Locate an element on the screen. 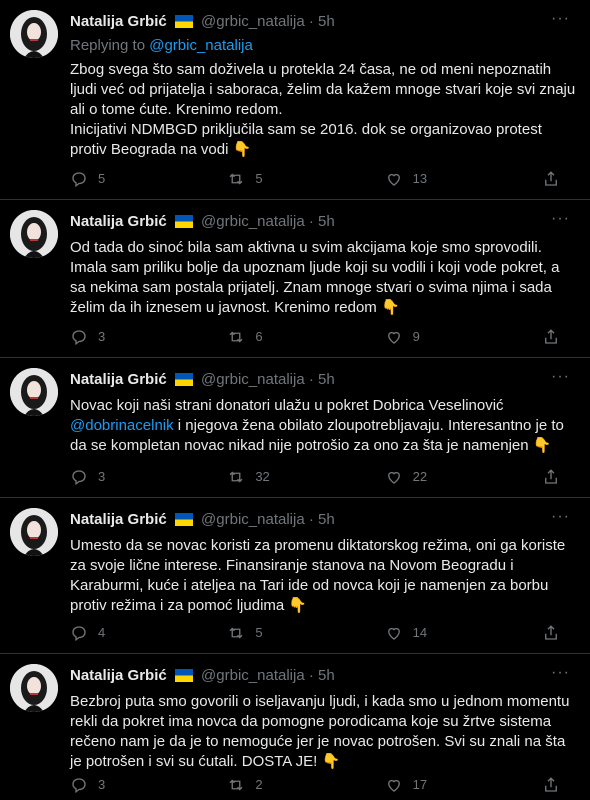 The width and height of the screenshot is (590, 800). retweet-button: 32 is located at coordinates (277, 477).